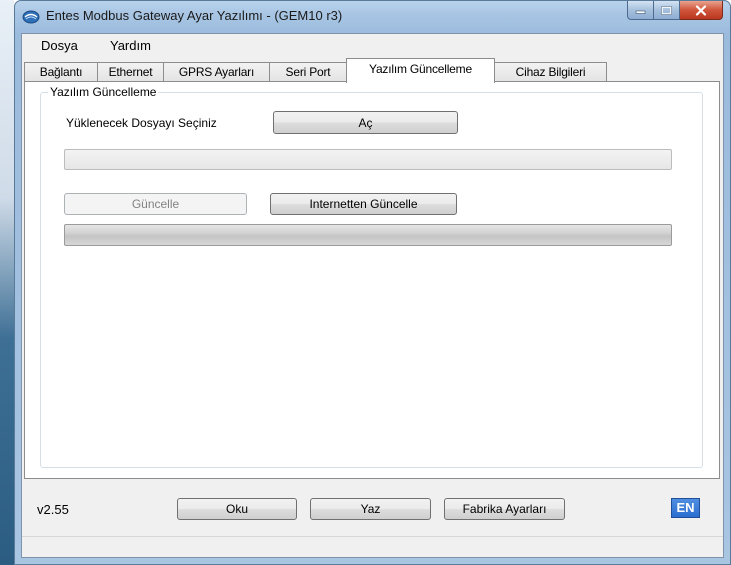 The width and height of the screenshot is (731, 565). I want to click on language-button: EN, so click(685, 508).